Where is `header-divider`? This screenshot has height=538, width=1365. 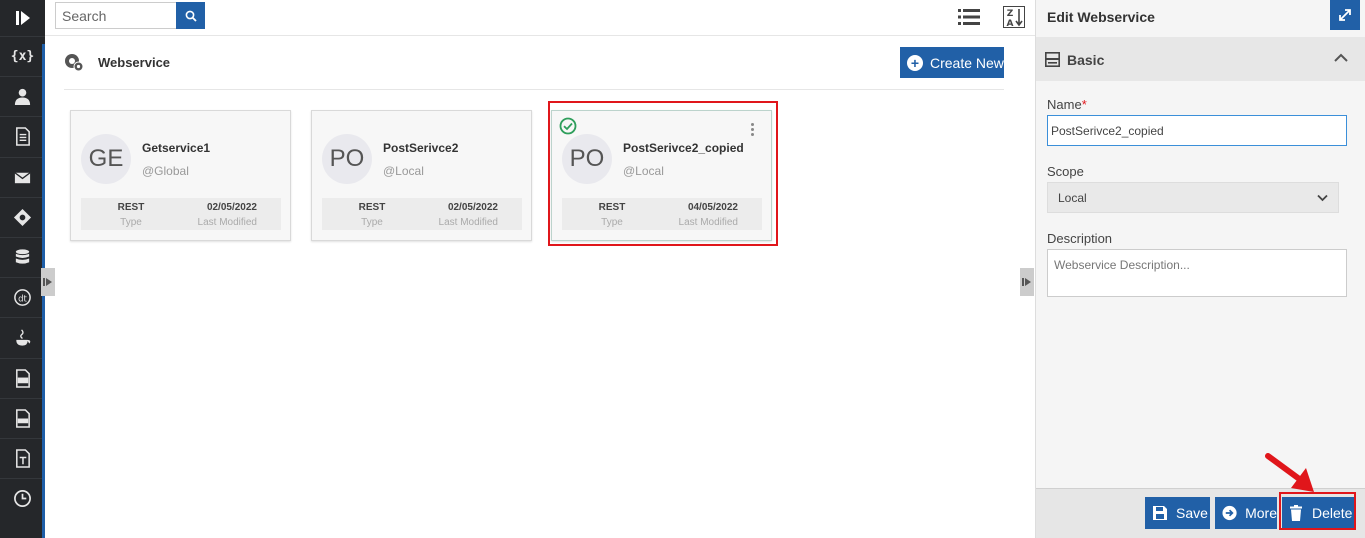
header-divider is located at coordinates (534, 89).